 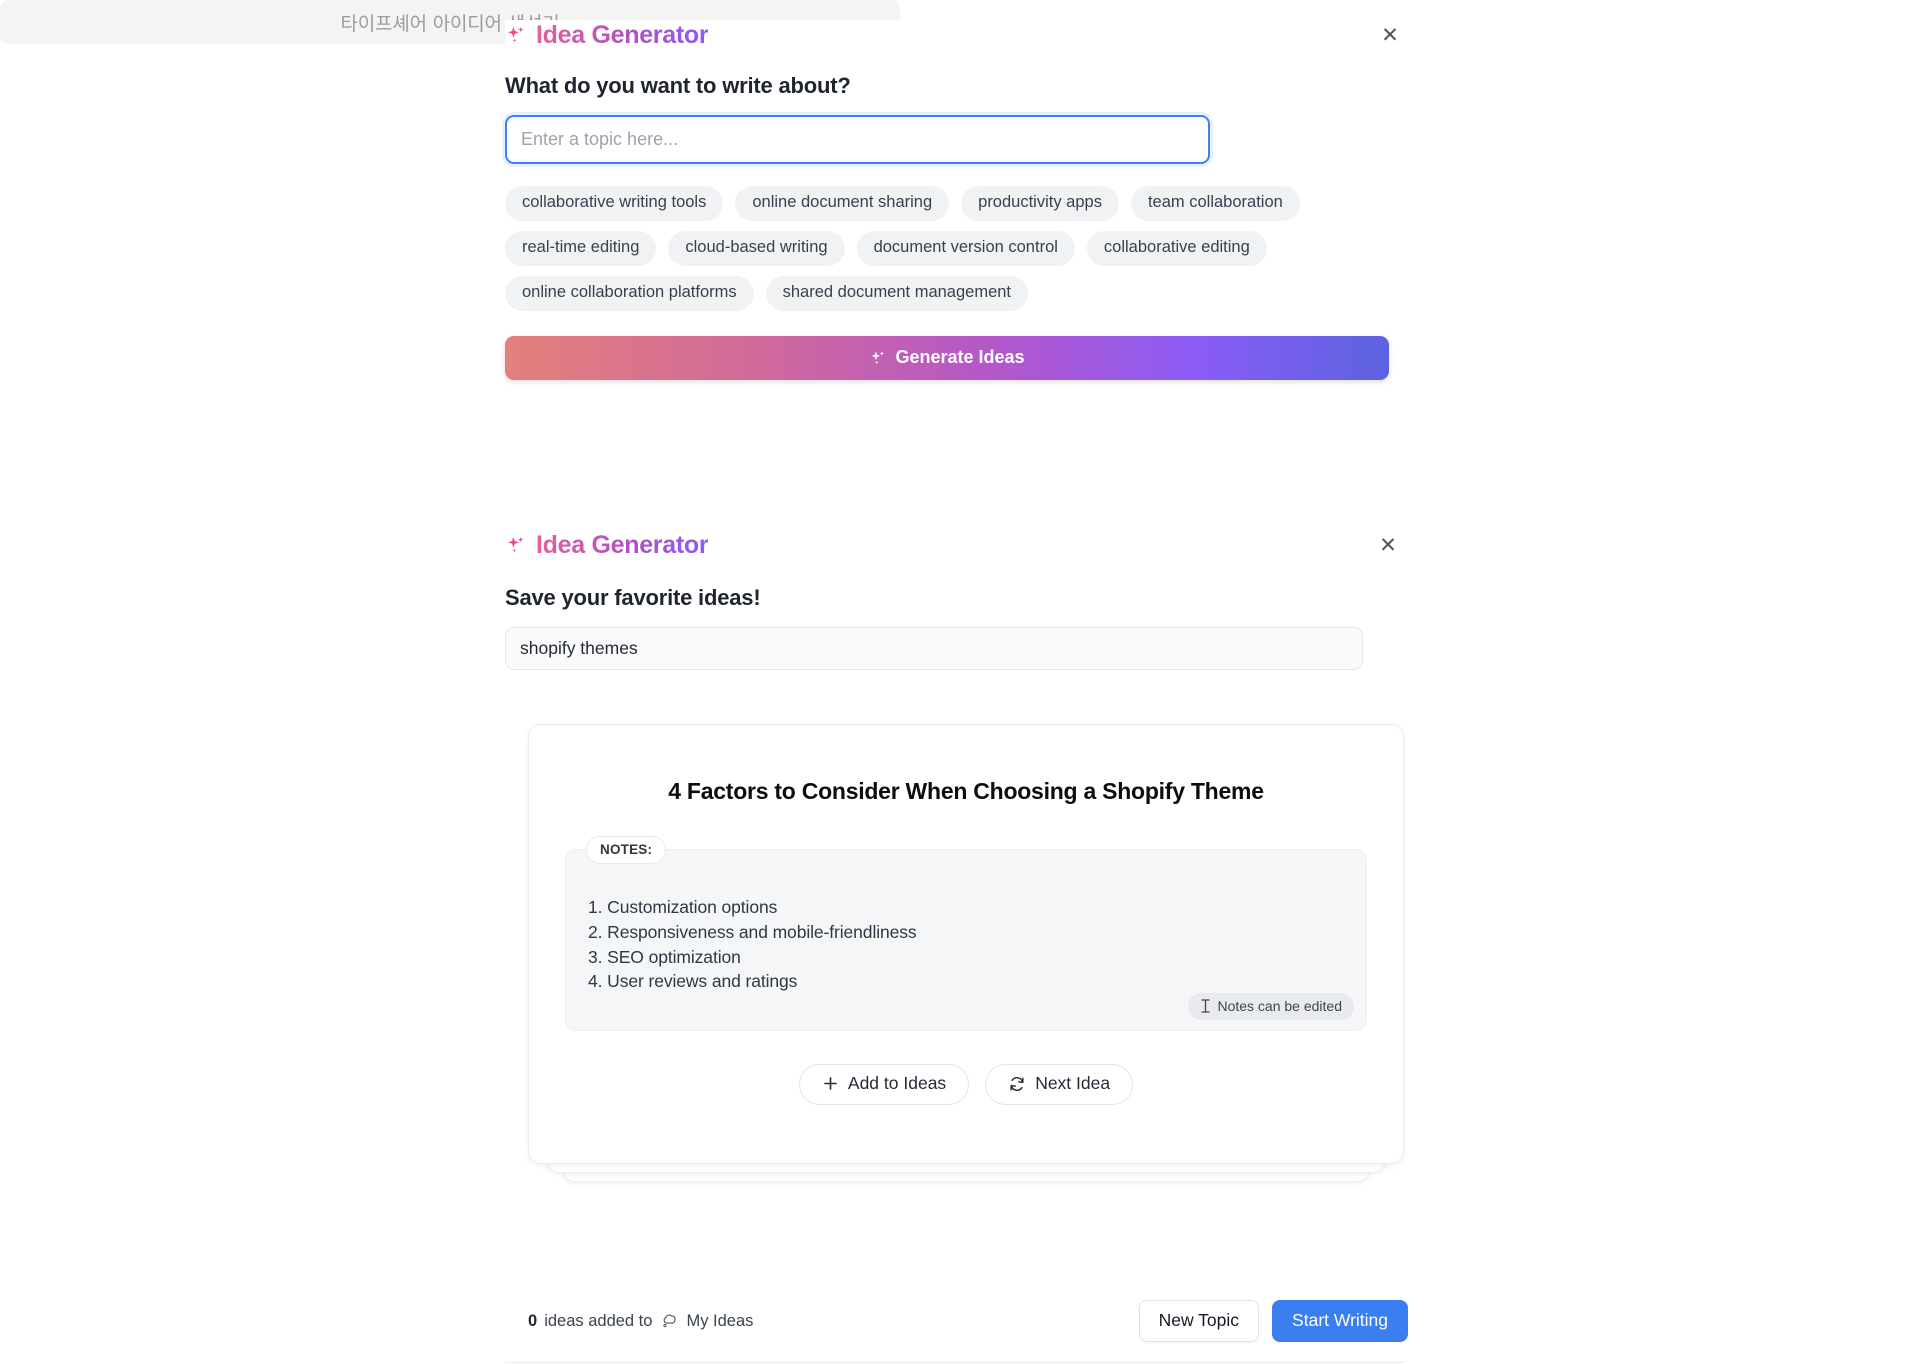 I want to click on saved-topic-field-wrapper: shopify themes, so click(x=934, y=648).